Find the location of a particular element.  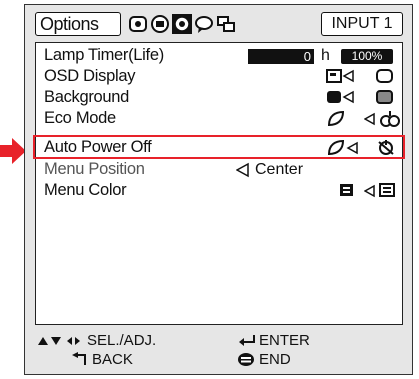

auto-power-off-off-icon is located at coordinates (386, 147).